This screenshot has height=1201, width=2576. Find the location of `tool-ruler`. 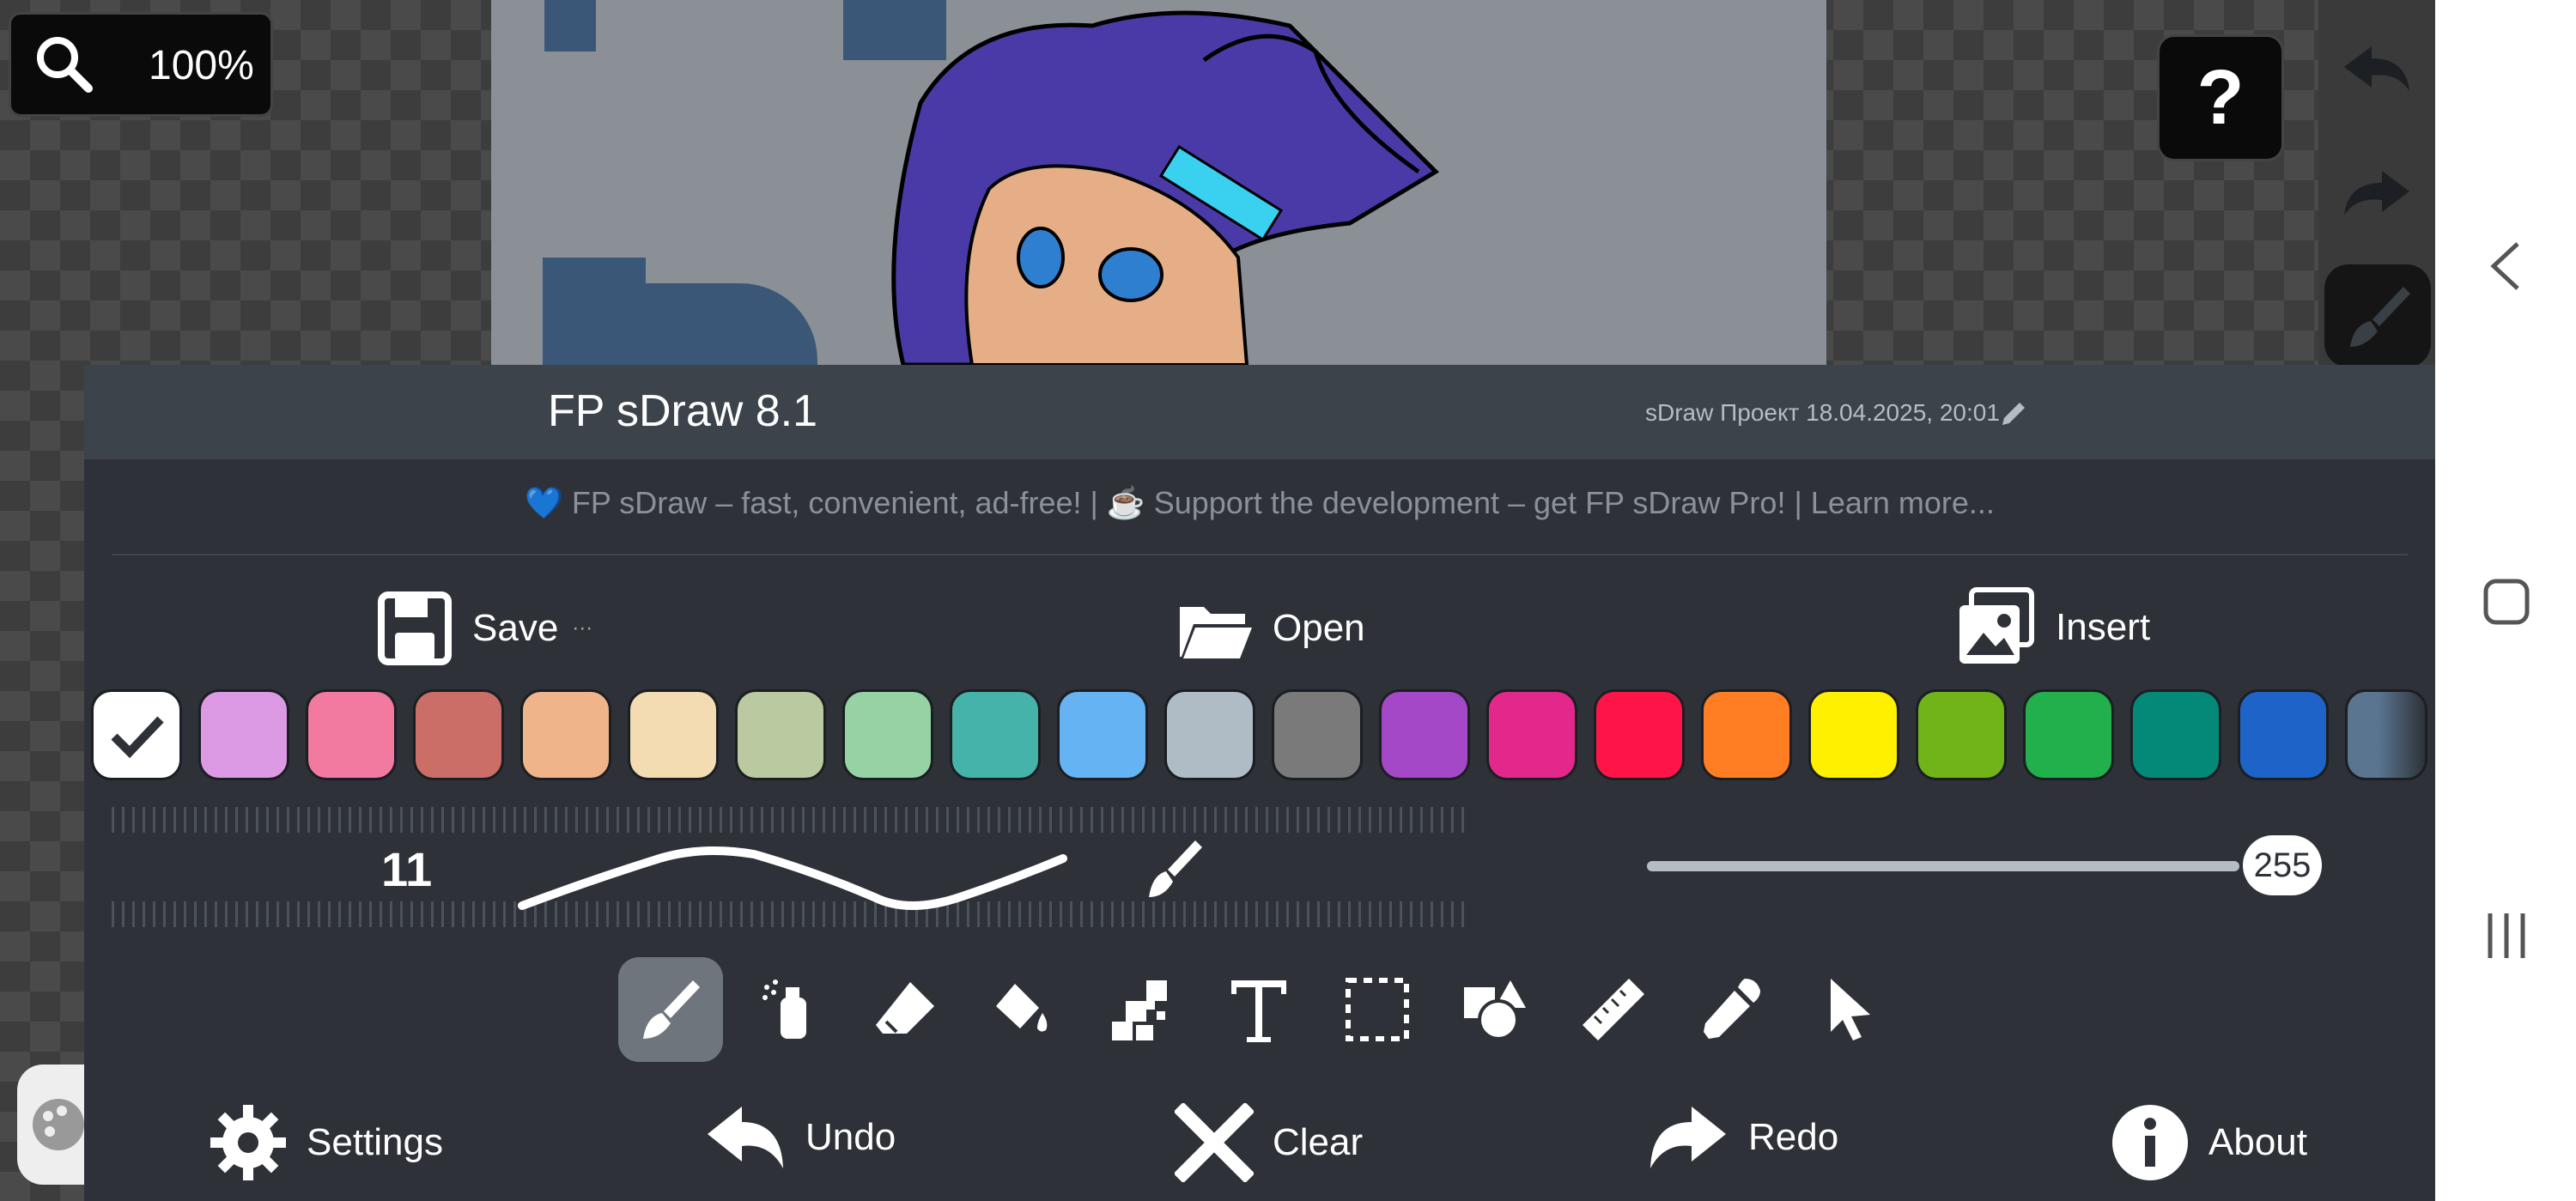

tool-ruler is located at coordinates (1613, 1009).